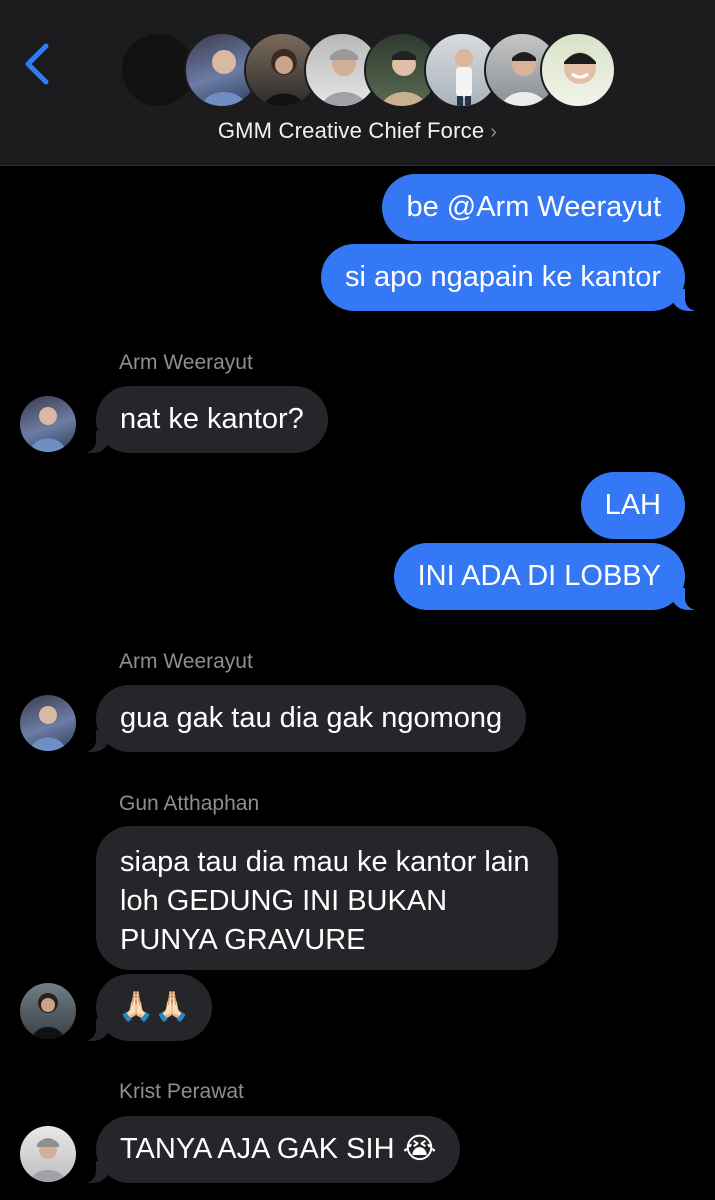 This screenshot has width=715, height=1200. Describe the element at coordinates (351, 130) in the screenshot. I see `group-name-label: GMM Creative Chief Force` at that location.